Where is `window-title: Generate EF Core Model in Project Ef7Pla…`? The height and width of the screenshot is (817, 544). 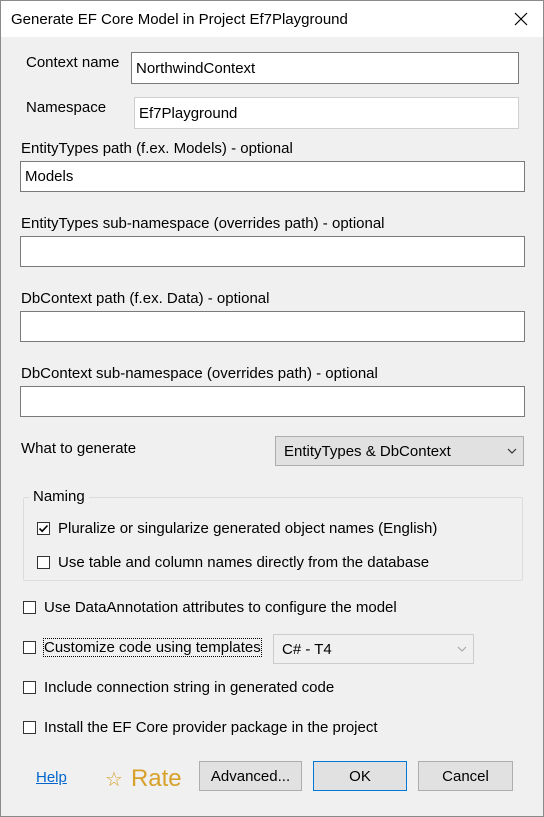 window-title: Generate EF Core Model in Project Ef7Pla… is located at coordinates (179, 19).